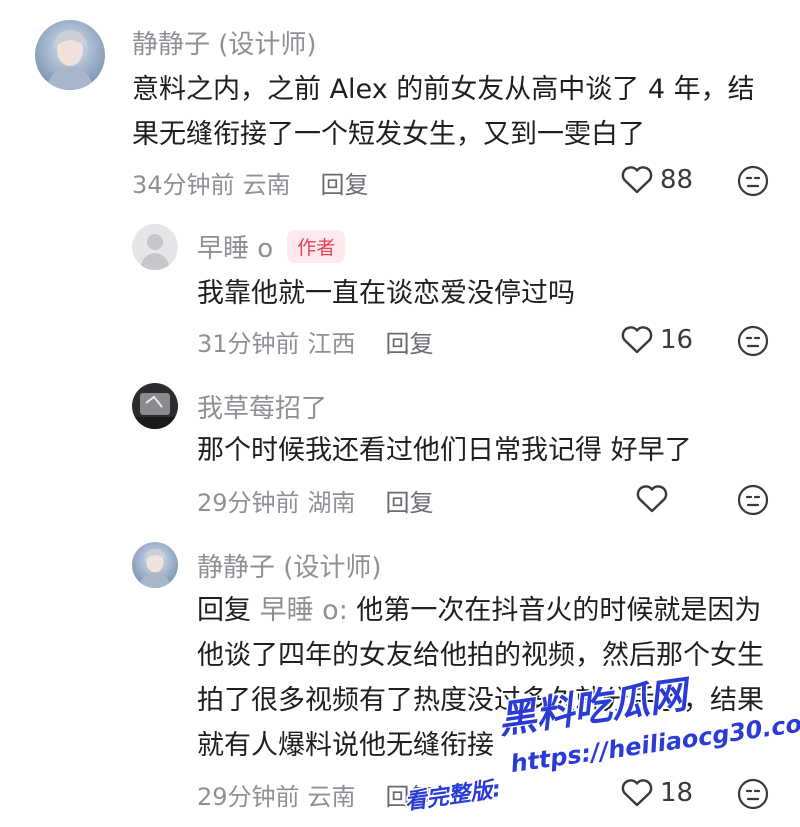 The height and width of the screenshot is (827, 800). What do you see at coordinates (677, 793) in the screenshot?
I see `like-count: 18` at bounding box center [677, 793].